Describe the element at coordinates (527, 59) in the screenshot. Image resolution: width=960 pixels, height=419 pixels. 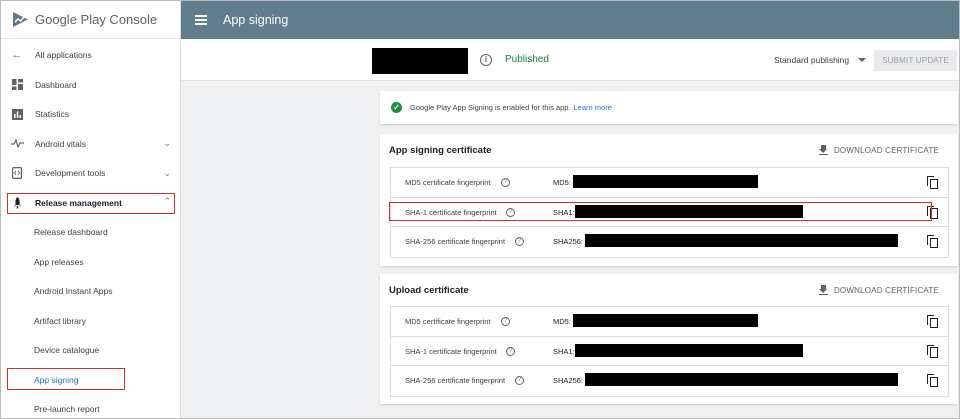
I see `status-badge: Published` at that location.